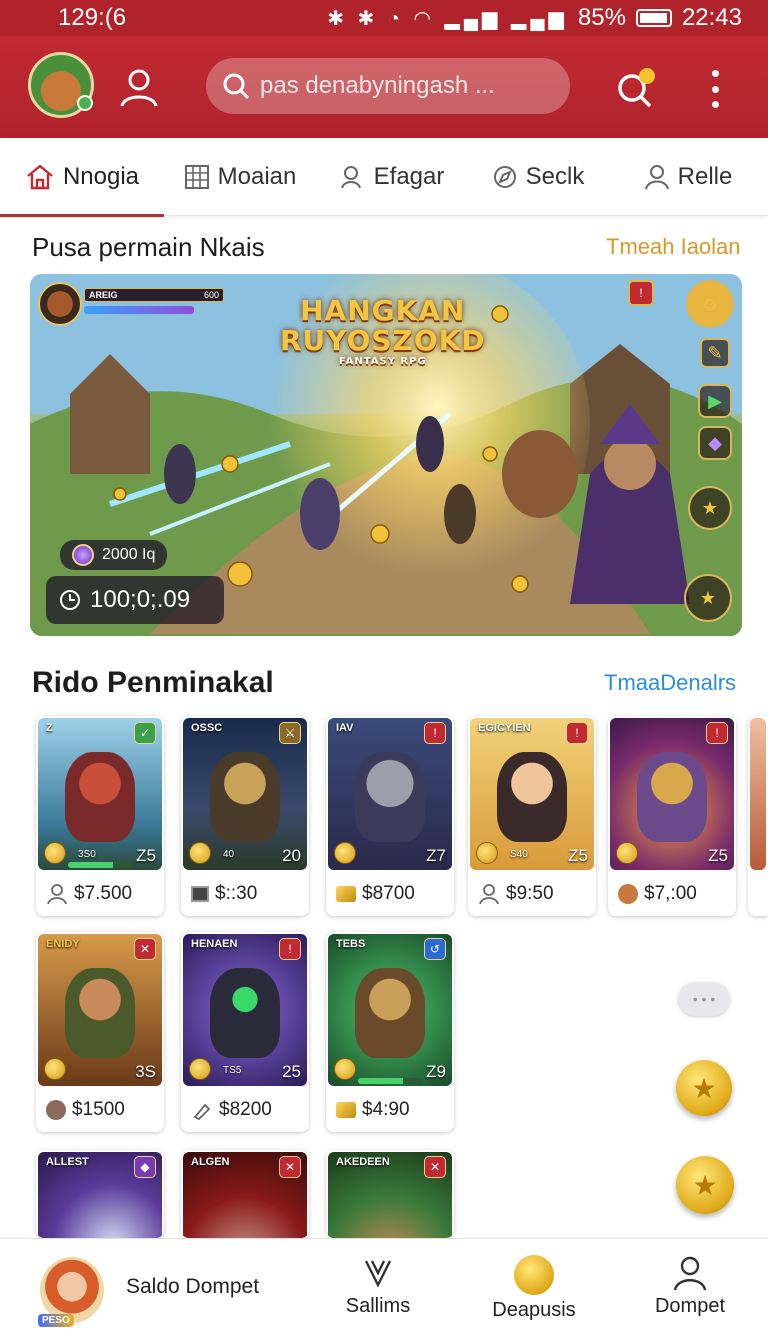 The width and height of the screenshot is (768, 1344). What do you see at coordinates (139, 310) in the screenshot?
I see `hud-mana-bar` at bounding box center [139, 310].